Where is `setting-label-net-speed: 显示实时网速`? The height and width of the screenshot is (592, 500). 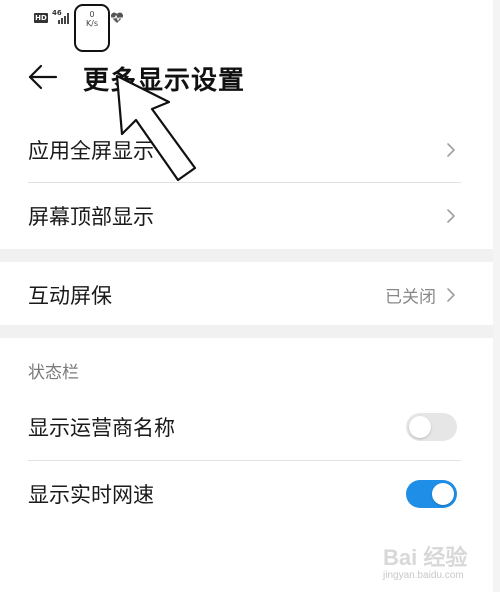
setting-label-net-speed: 显示实时网速 is located at coordinates (91, 495).